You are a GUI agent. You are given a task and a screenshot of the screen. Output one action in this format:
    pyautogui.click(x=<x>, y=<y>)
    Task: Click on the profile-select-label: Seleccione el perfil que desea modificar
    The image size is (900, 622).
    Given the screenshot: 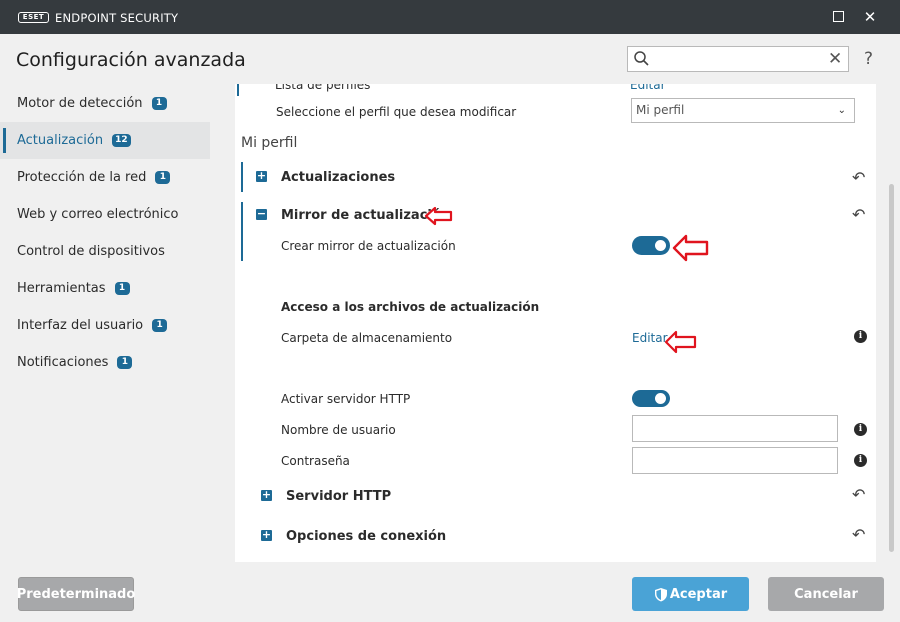 What is the action you would take?
    pyautogui.click(x=396, y=112)
    